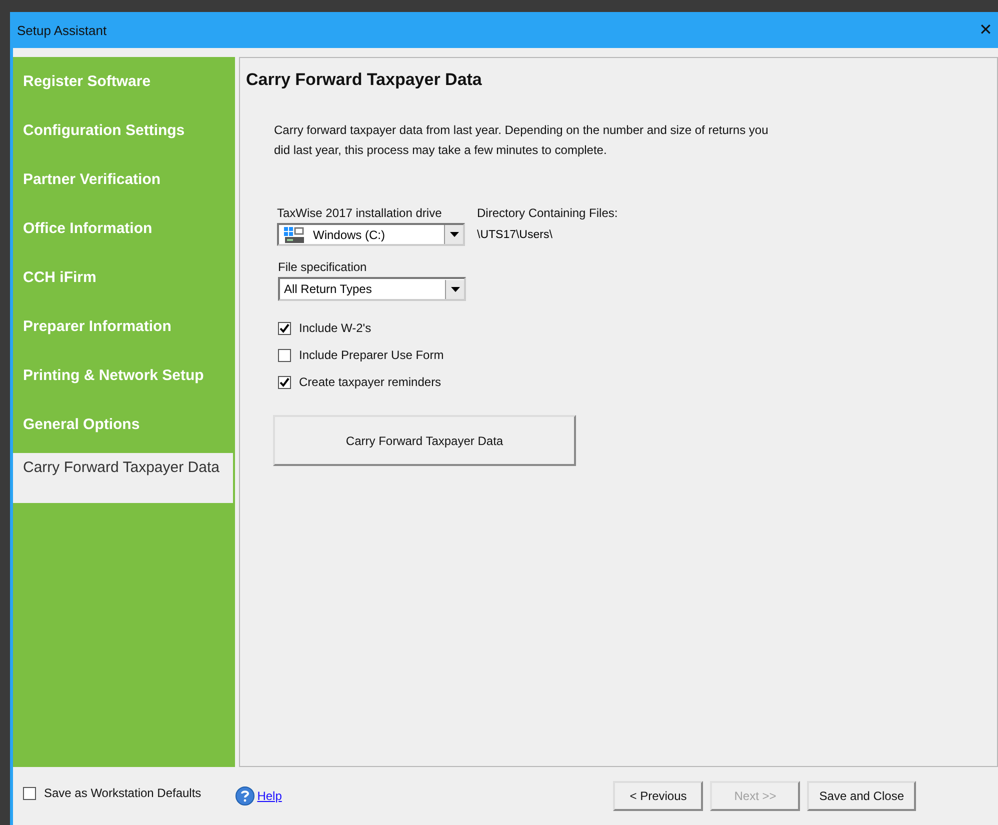 Image resolution: width=998 pixels, height=825 pixels. What do you see at coordinates (124, 379) in the screenshot?
I see `sidebar-item: Printing & Network Setup` at bounding box center [124, 379].